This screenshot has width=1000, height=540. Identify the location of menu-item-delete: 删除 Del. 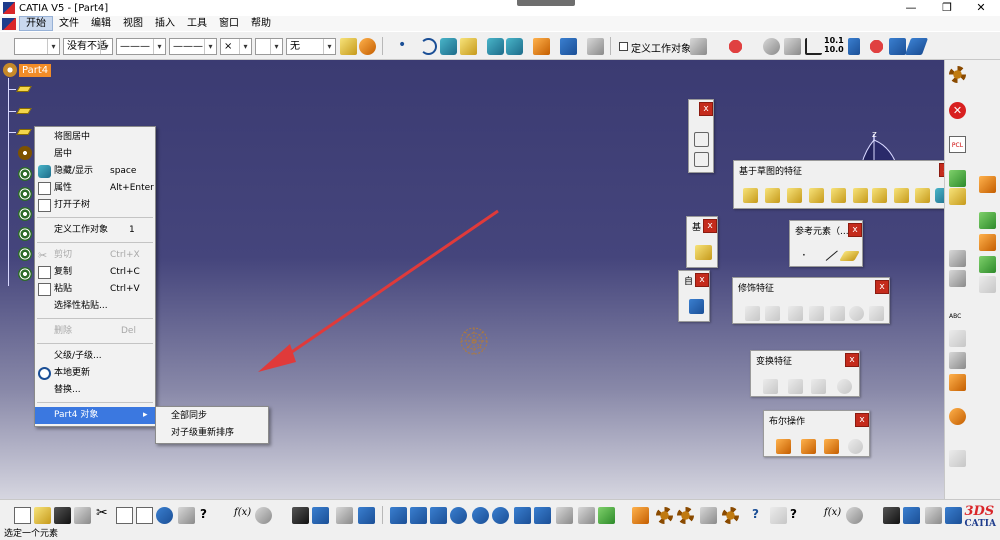
(95, 331).